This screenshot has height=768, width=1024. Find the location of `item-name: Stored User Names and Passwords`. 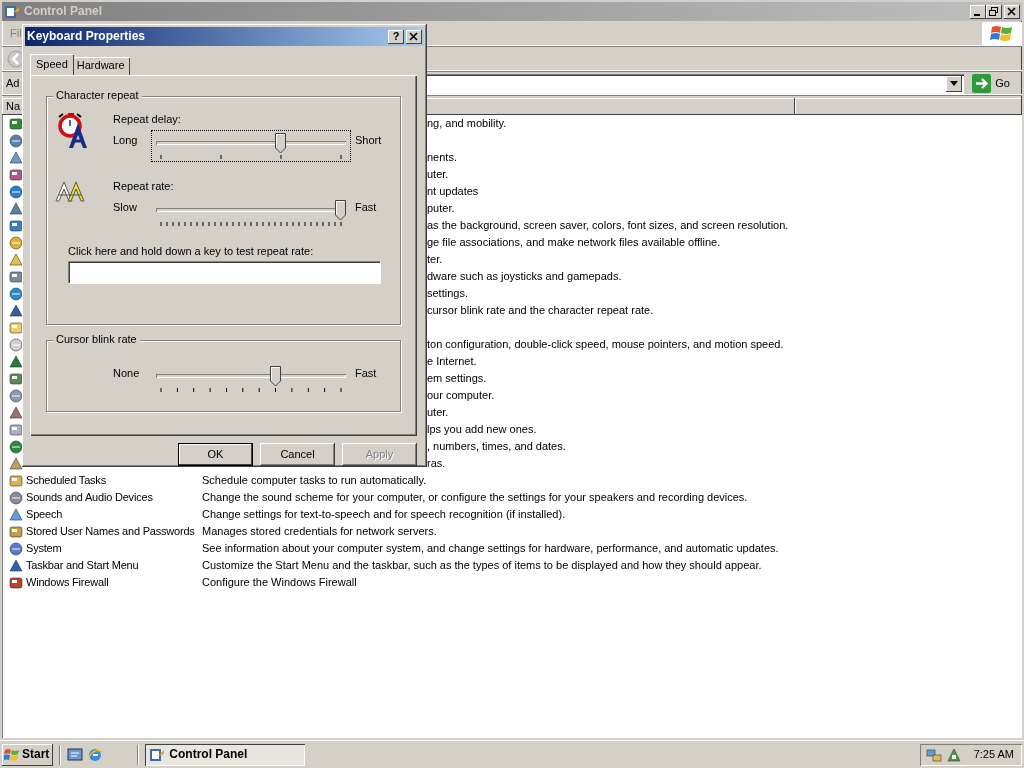

item-name: Stored User Names and Passwords is located at coordinates (110, 531).